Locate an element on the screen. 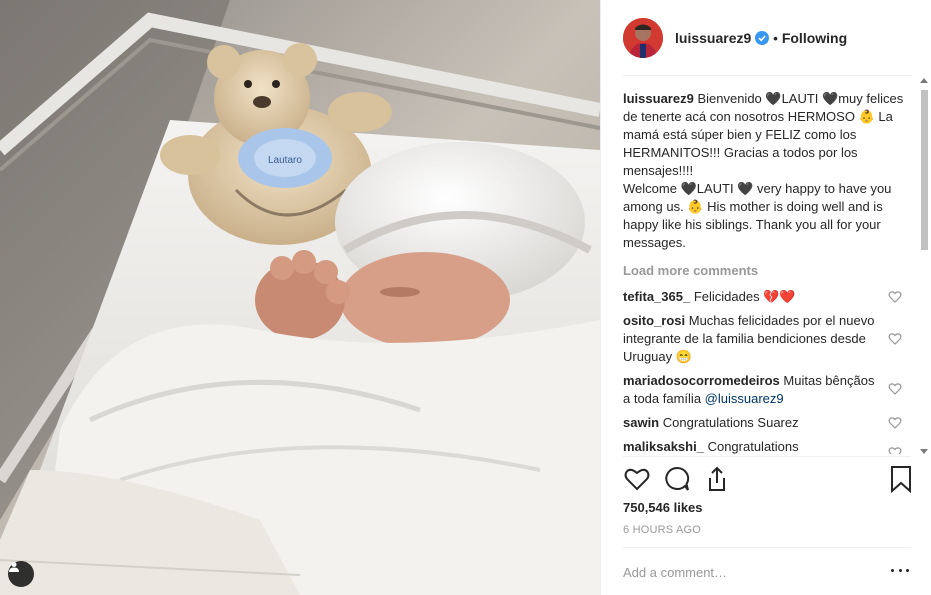 This screenshot has width=931, height=595. user-tag-icon is located at coordinates (21, 574).